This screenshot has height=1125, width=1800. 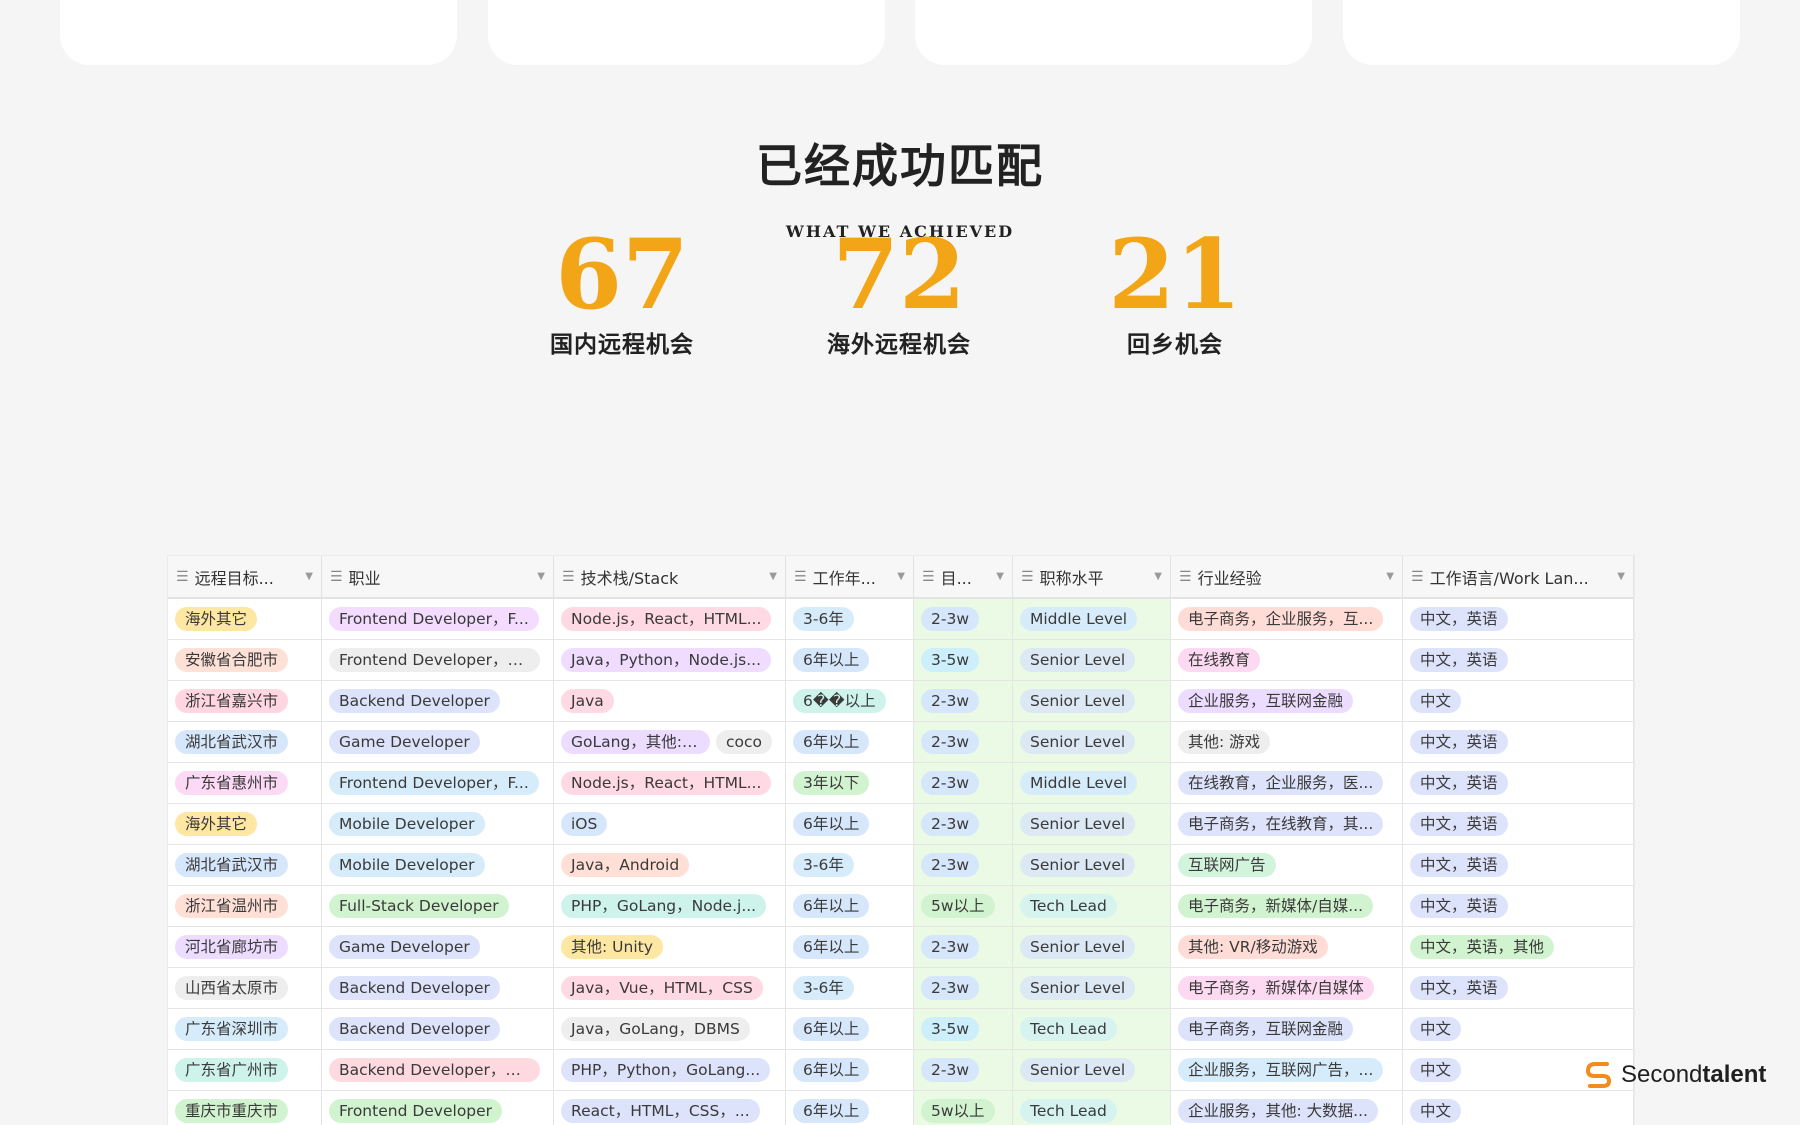 What do you see at coordinates (850, 701) in the screenshot?
I see `table-cell: 6��以上` at bounding box center [850, 701].